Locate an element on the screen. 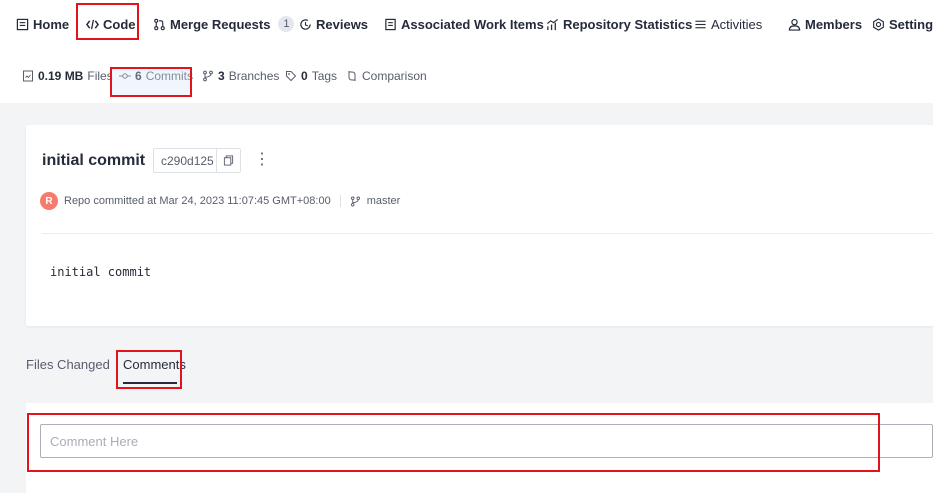  nav-members: Members is located at coordinates (825, 24).